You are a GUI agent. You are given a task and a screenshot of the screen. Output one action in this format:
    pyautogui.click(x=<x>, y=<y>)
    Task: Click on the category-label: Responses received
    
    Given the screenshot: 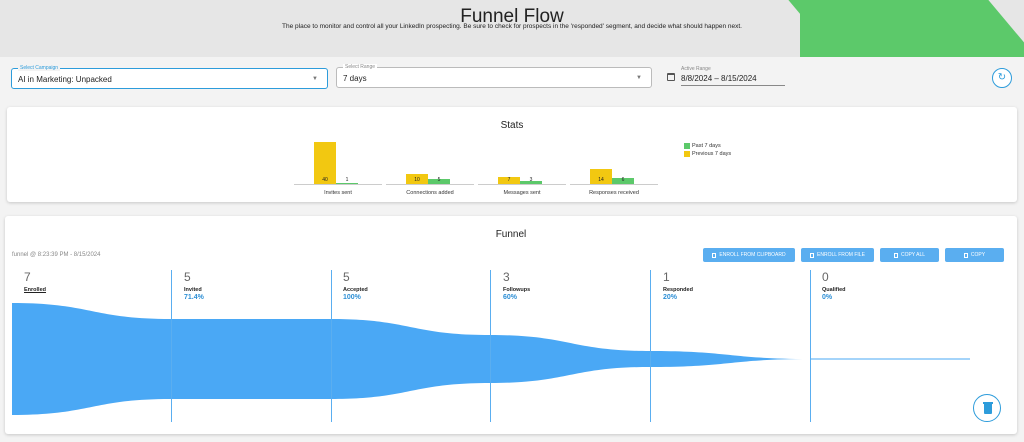 What is the action you would take?
    pyautogui.click(x=614, y=193)
    